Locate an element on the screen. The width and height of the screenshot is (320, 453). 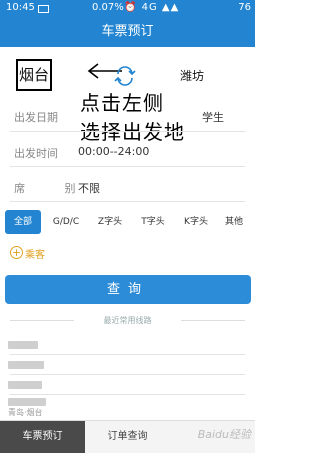
passenger-type: 学生 is located at coordinates (213, 117).